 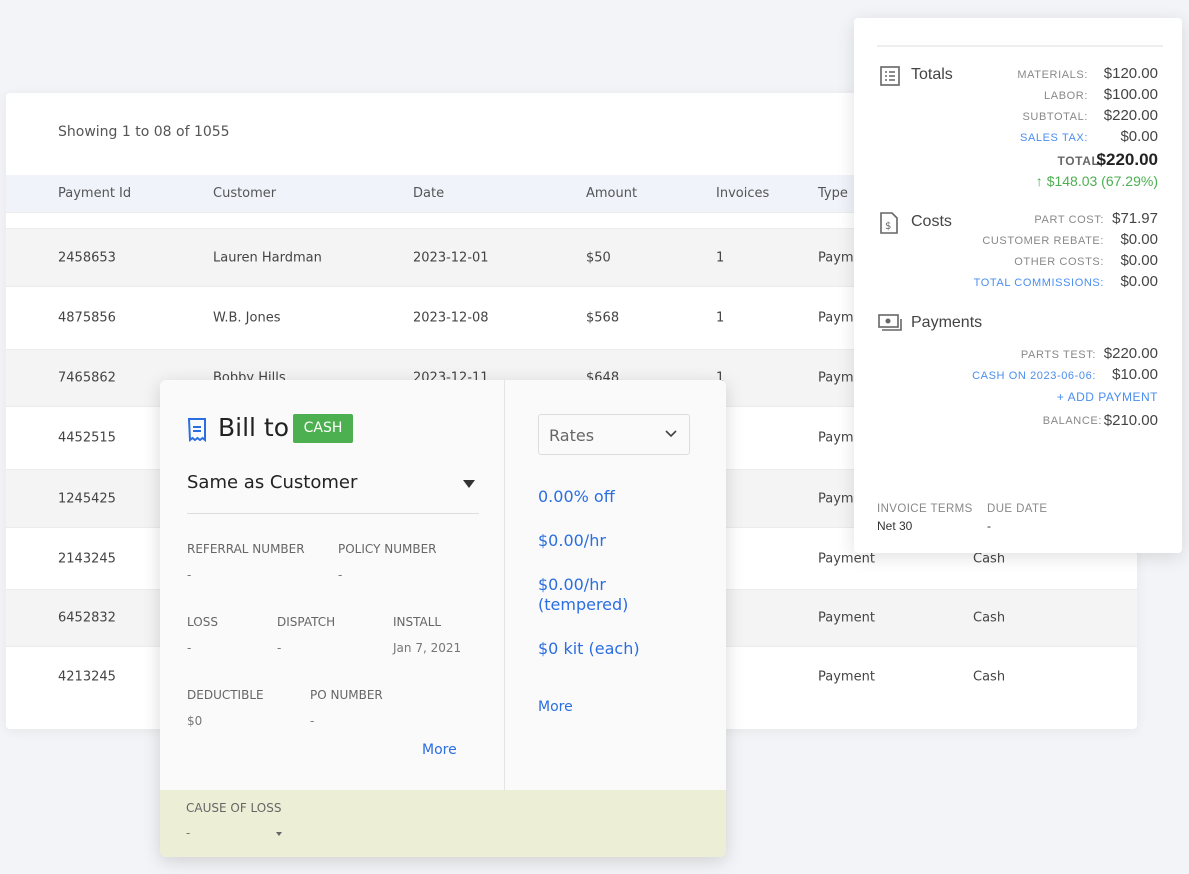 What do you see at coordinates (202, 622) in the screenshot?
I see `field-label: LOSS` at bounding box center [202, 622].